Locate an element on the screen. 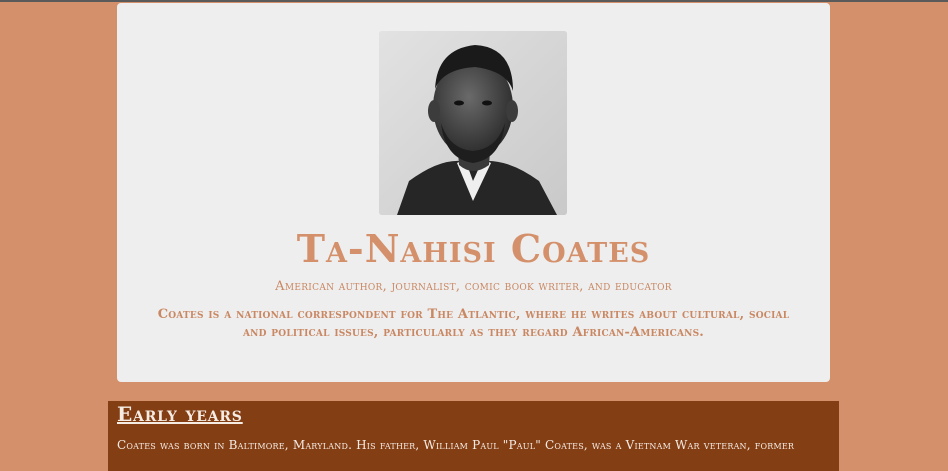  profile-name: Ta-Nahisi Coates is located at coordinates (473, 248).